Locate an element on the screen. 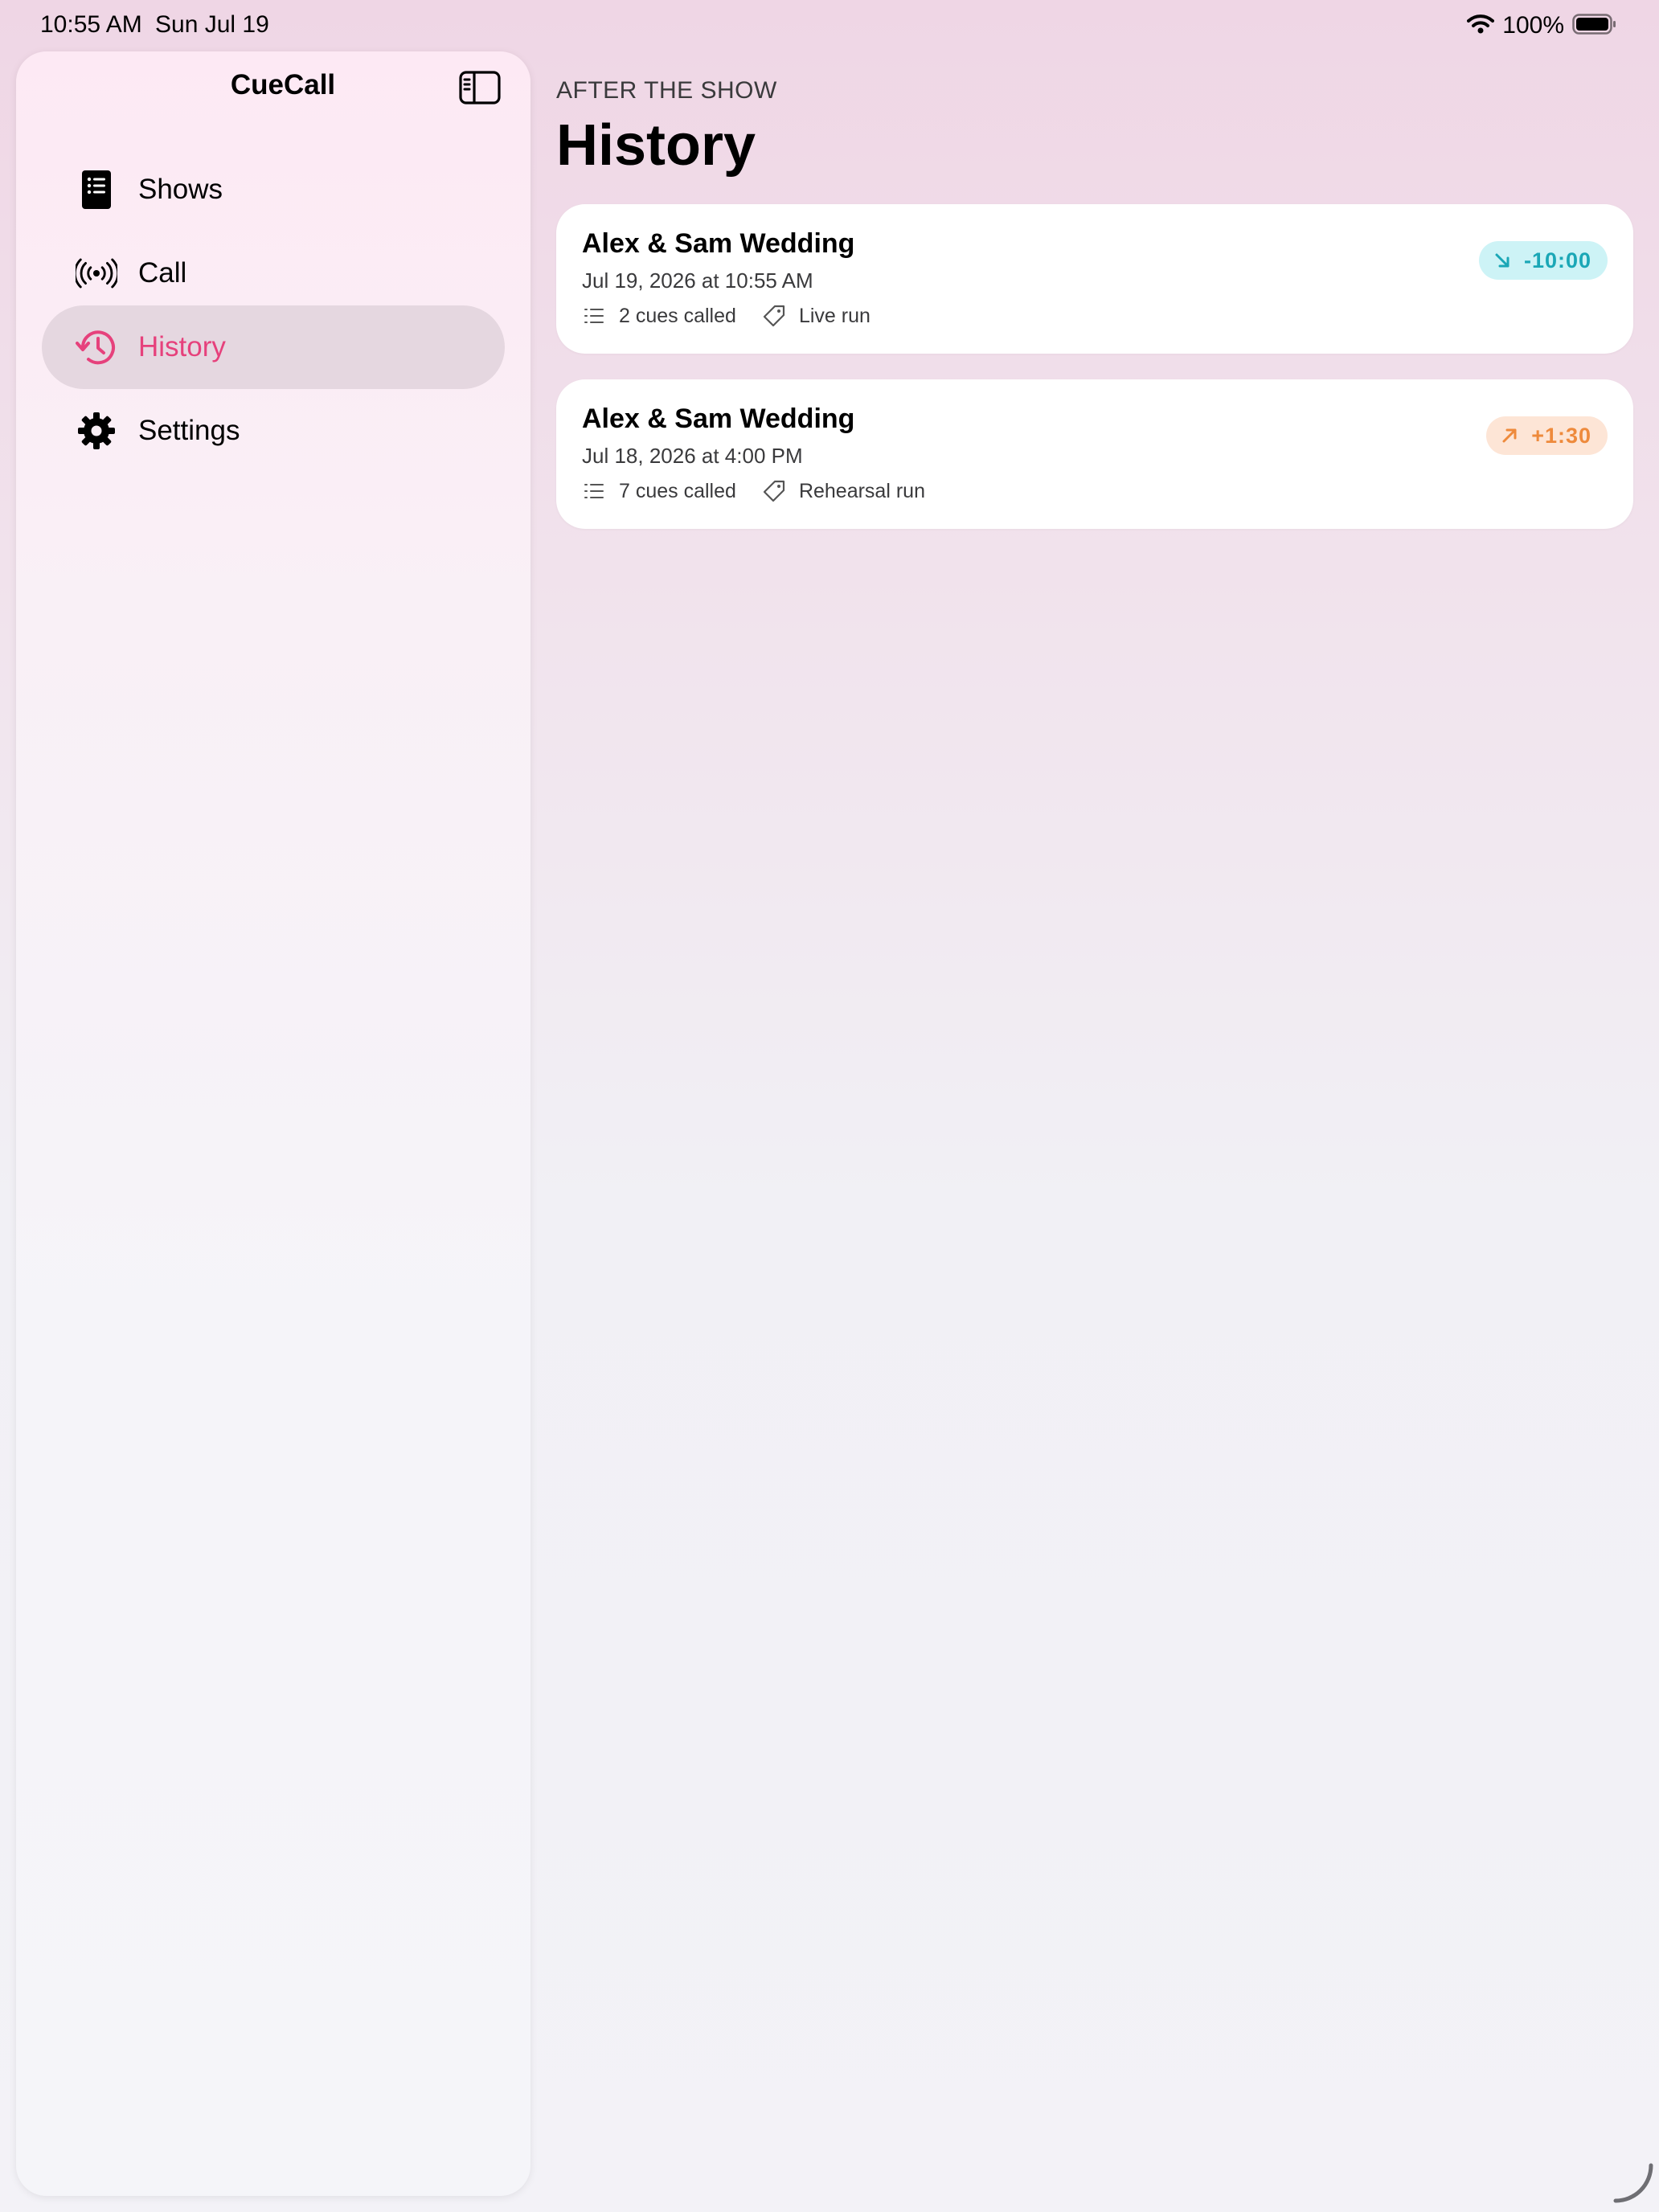  sidebar-toggle-icon is located at coordinates (480, 87).